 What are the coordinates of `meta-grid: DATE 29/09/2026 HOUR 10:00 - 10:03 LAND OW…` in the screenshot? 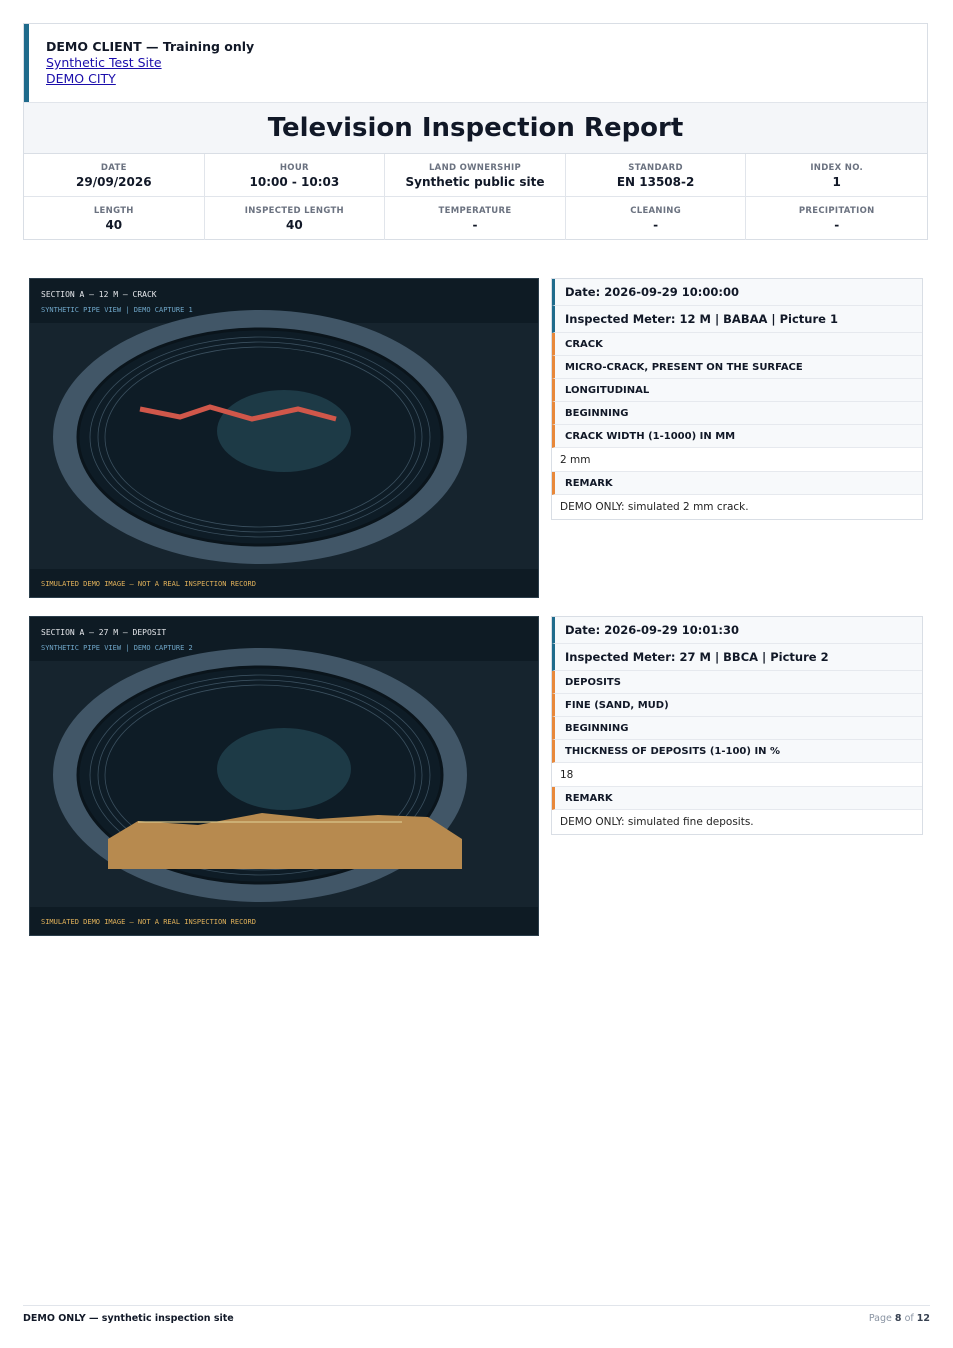 It's located at (475, 197).